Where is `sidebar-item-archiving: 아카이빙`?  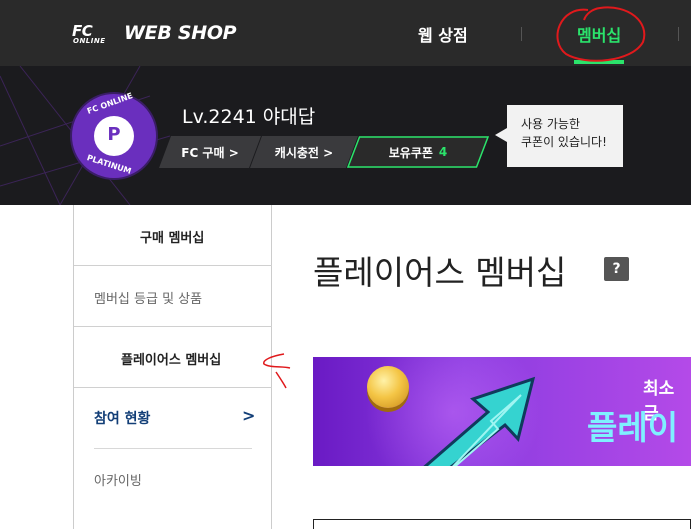
sidebar-item-archiving: 아카이빙 is located at coordinates (118, 479).